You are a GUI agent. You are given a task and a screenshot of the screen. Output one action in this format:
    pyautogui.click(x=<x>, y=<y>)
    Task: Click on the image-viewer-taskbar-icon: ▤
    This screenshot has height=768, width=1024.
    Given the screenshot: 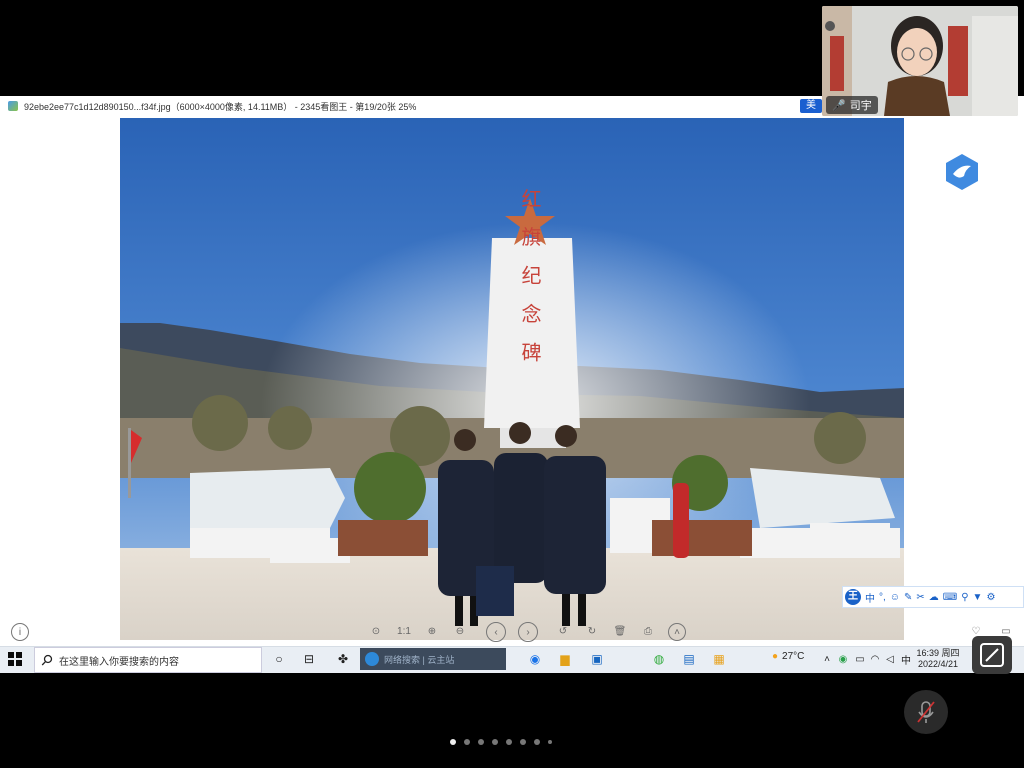 What is the action you would take?
    pyautogui.click(x=689, y=659)
    